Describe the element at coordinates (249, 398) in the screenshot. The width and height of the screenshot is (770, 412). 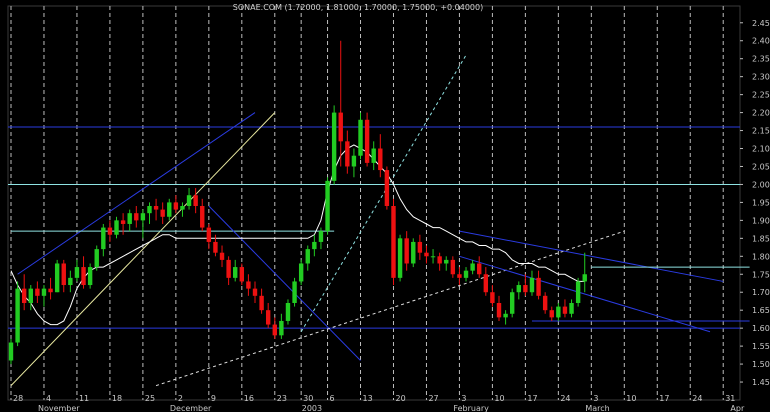
I see `x-day-label: 16` at that location.